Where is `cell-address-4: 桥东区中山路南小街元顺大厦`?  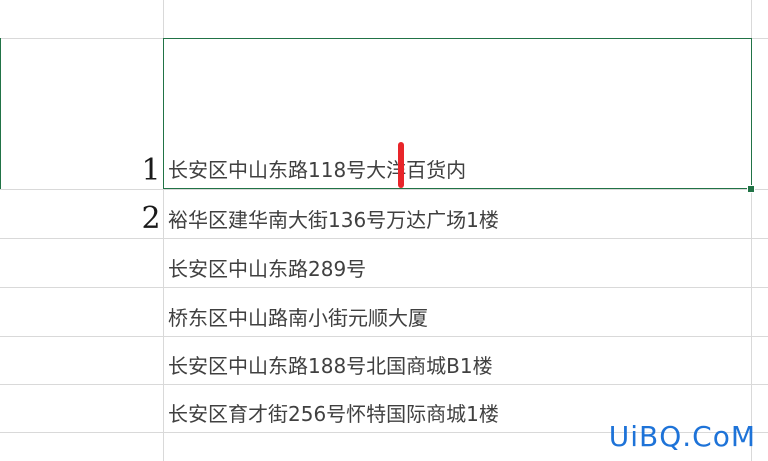
cell-address-4: 桥东区中山路南小街元顺大厦 is located at coordinates (457, 318).